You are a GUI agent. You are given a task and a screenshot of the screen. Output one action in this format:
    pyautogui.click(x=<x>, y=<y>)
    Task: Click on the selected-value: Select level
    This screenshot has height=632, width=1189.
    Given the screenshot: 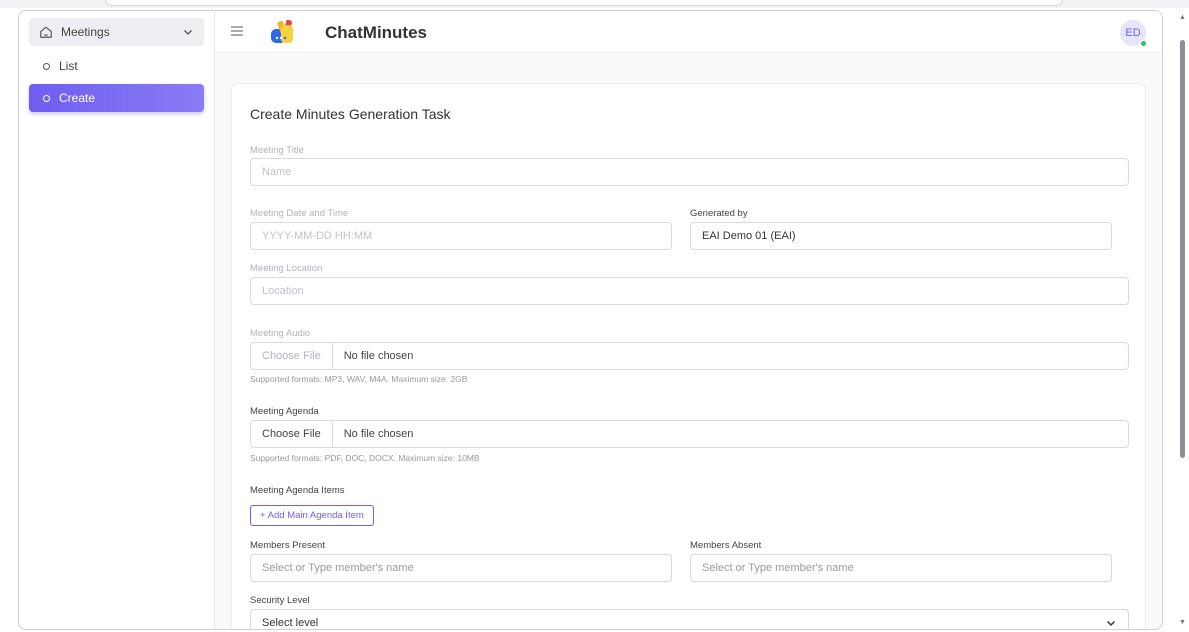 What is the action you would take?
    pyautogui.click(x=290, y=623)
    